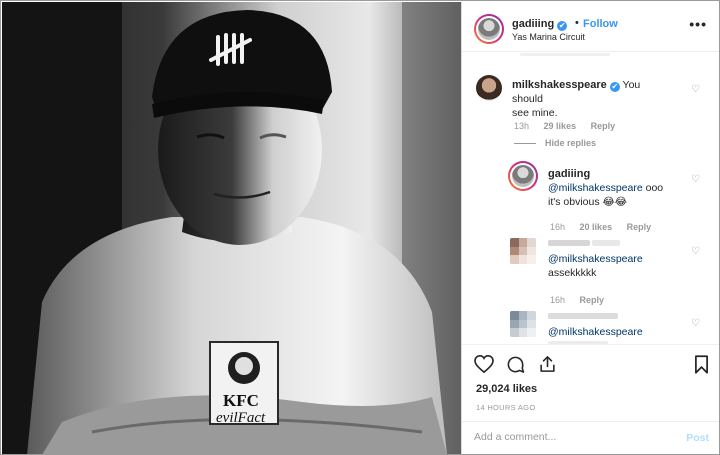 Image resolution: width=720 pixels, height=455 pixels. I want to click on comment-body-line2: see mine., so click(535, 113).